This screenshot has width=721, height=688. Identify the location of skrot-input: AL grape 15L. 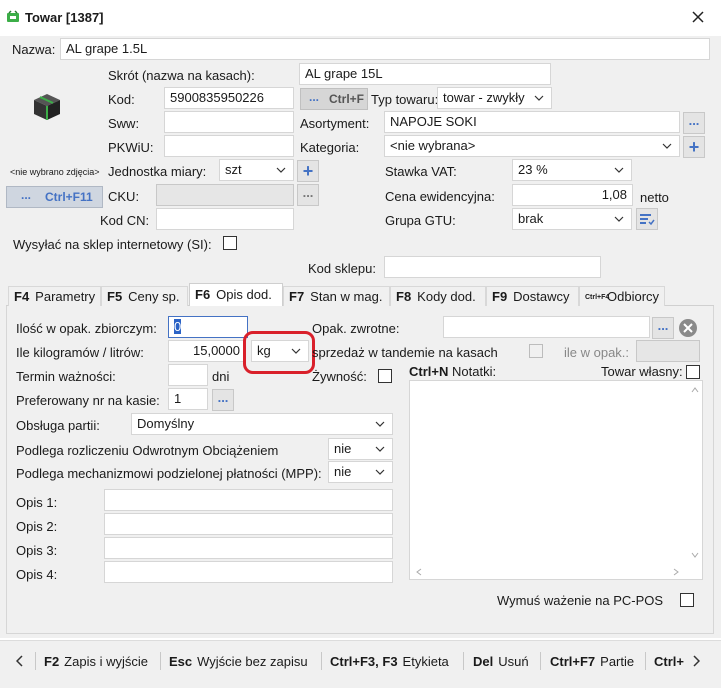
(425, 74).